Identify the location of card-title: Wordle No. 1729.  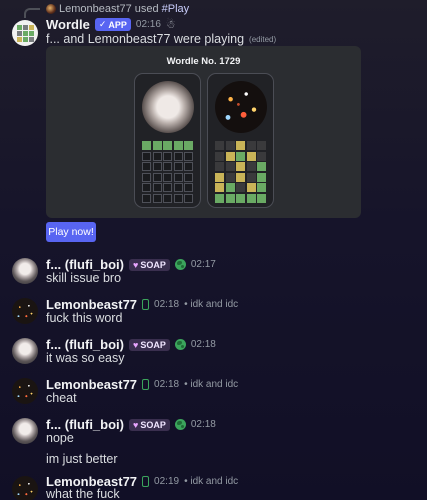
(203, 61).